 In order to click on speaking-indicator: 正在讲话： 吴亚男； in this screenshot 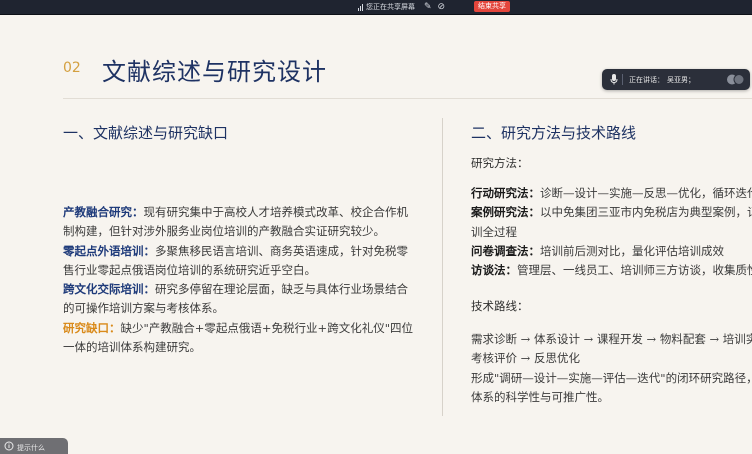, I will do `click(676, 79)`.